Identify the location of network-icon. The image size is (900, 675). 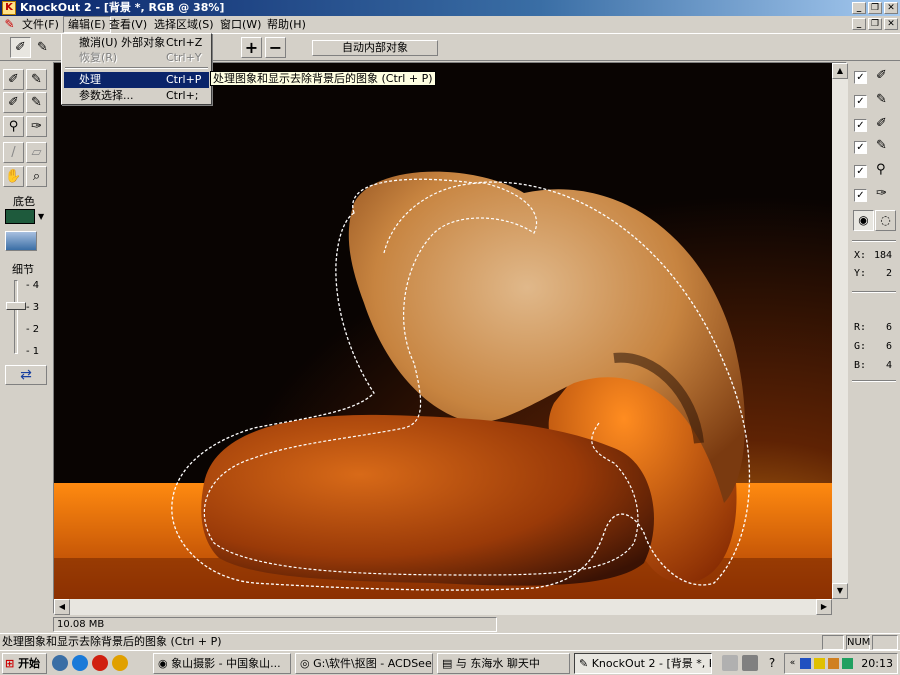
(805, 663).